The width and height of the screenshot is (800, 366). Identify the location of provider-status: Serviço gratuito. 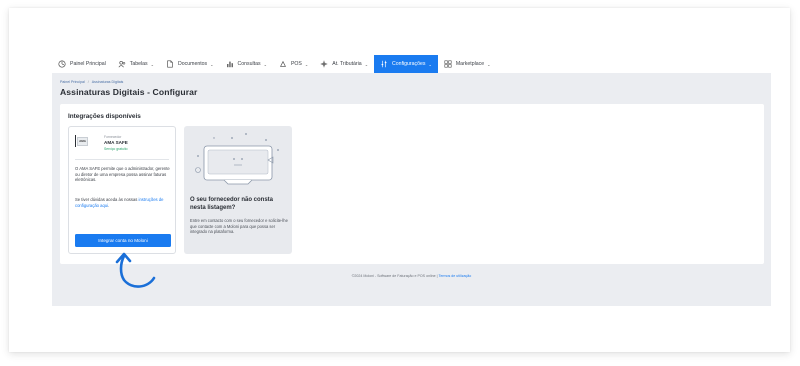
(116, 149).